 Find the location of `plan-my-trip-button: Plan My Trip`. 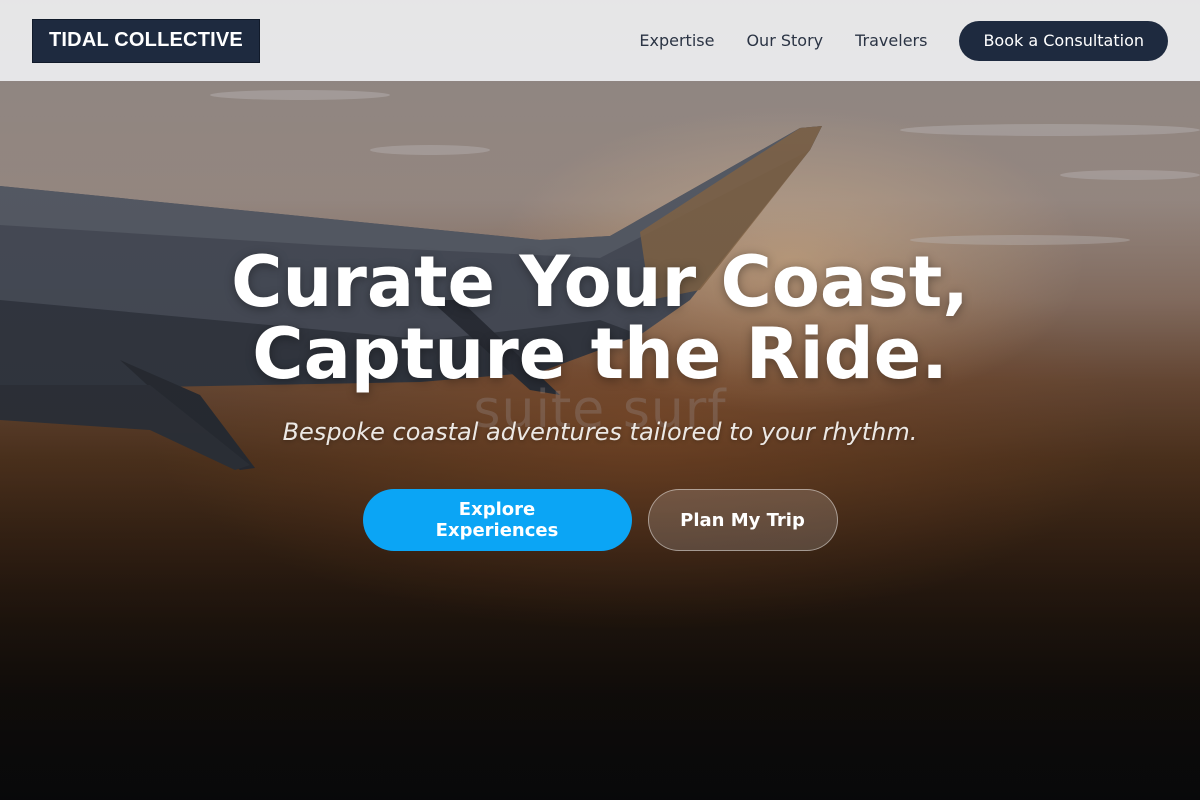

plan-my-trip-button: Plan My Trip is located at coordinates (742, 520).